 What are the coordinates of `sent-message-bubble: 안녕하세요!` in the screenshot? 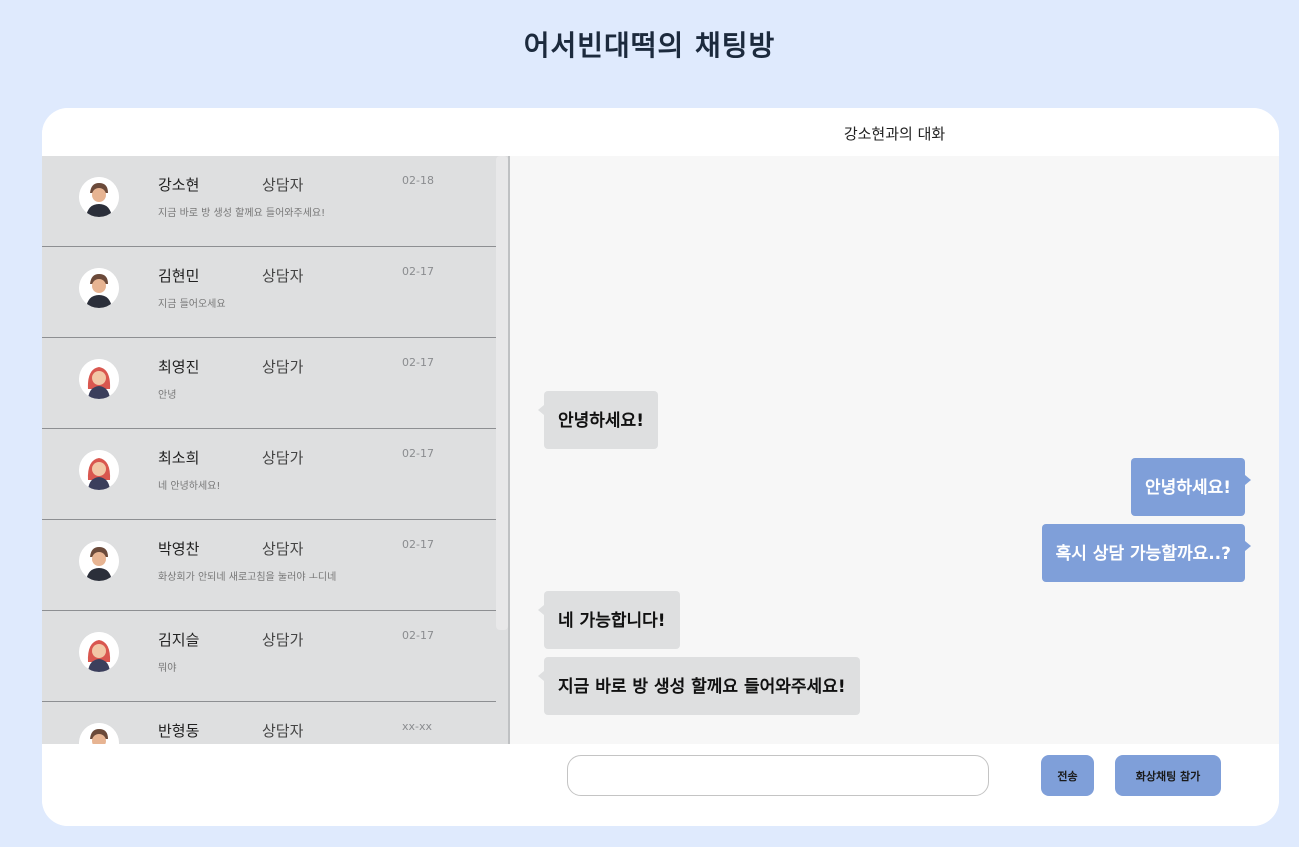 It's located at (1191, 487).